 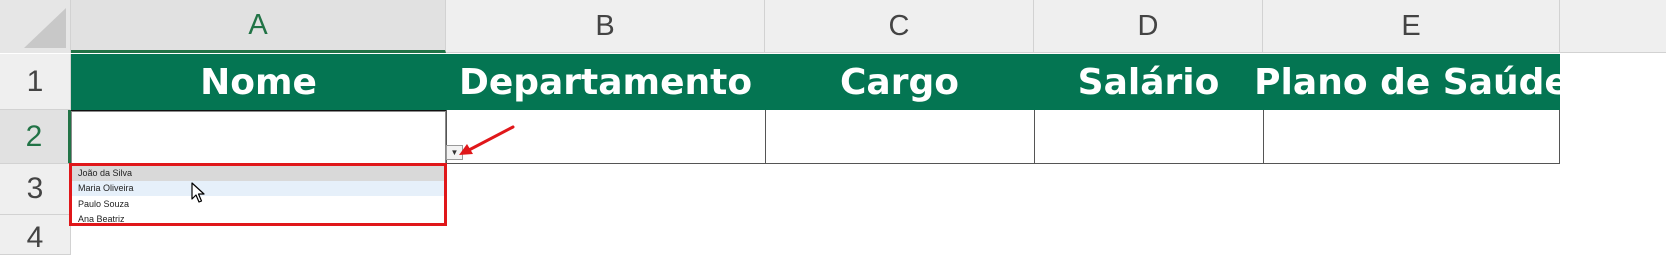 I want to click on column-header-b: B, so click(x=605, y=26).